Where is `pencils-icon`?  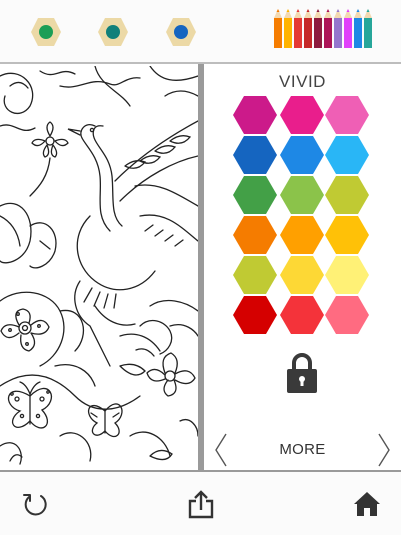
pencils-icon is located at coordinates (324, 29).